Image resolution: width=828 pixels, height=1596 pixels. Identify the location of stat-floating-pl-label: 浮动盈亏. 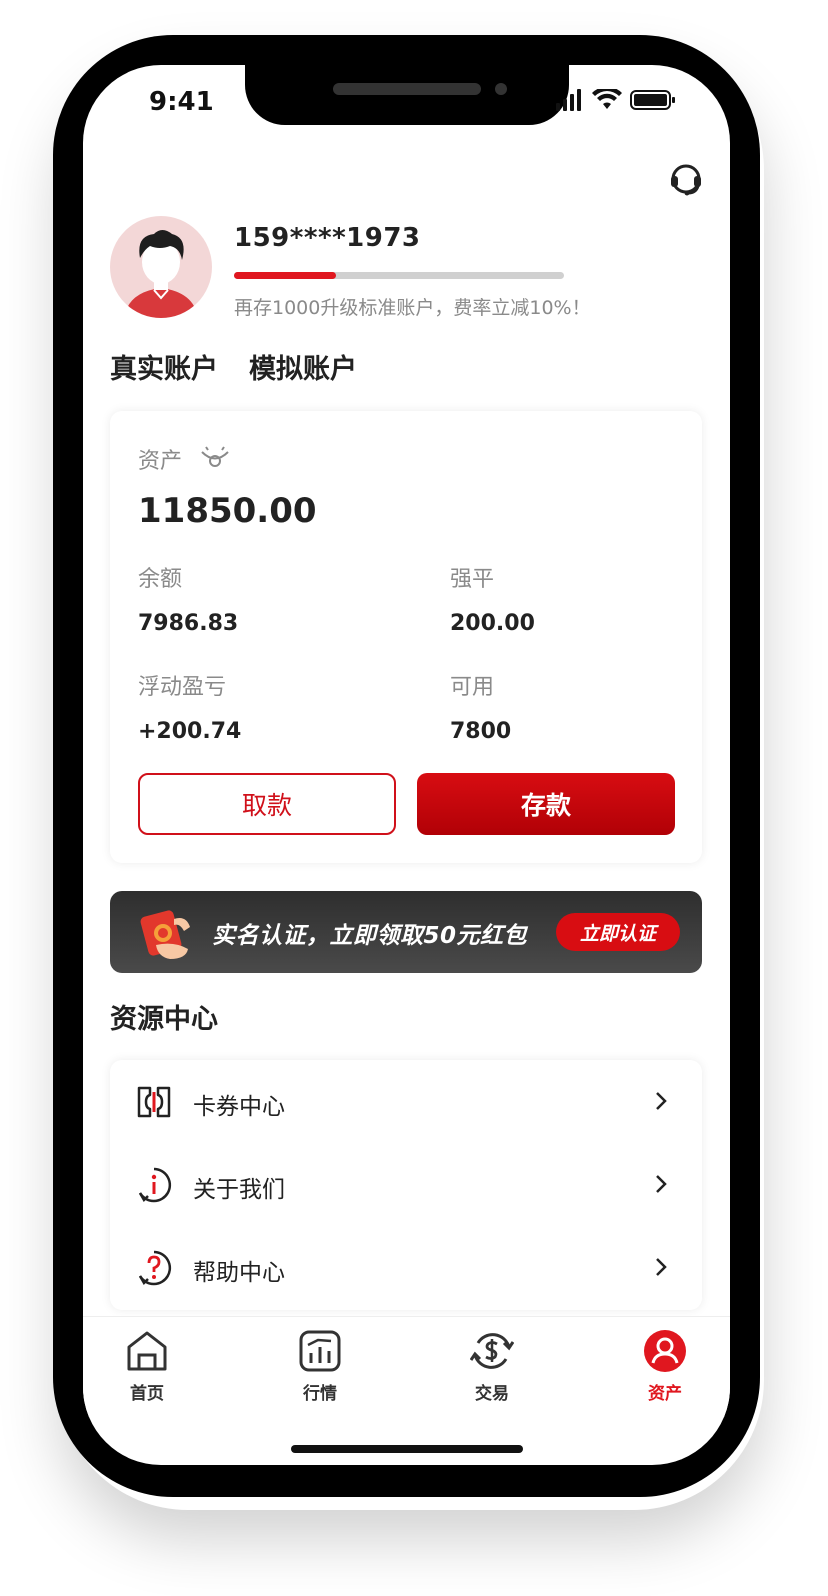
(182, 687).